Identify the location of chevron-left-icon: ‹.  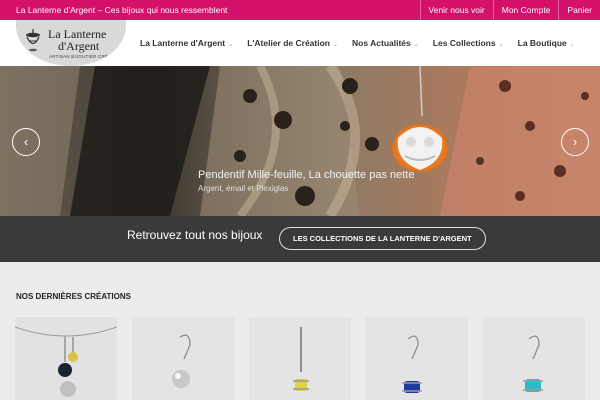
(26, 141).